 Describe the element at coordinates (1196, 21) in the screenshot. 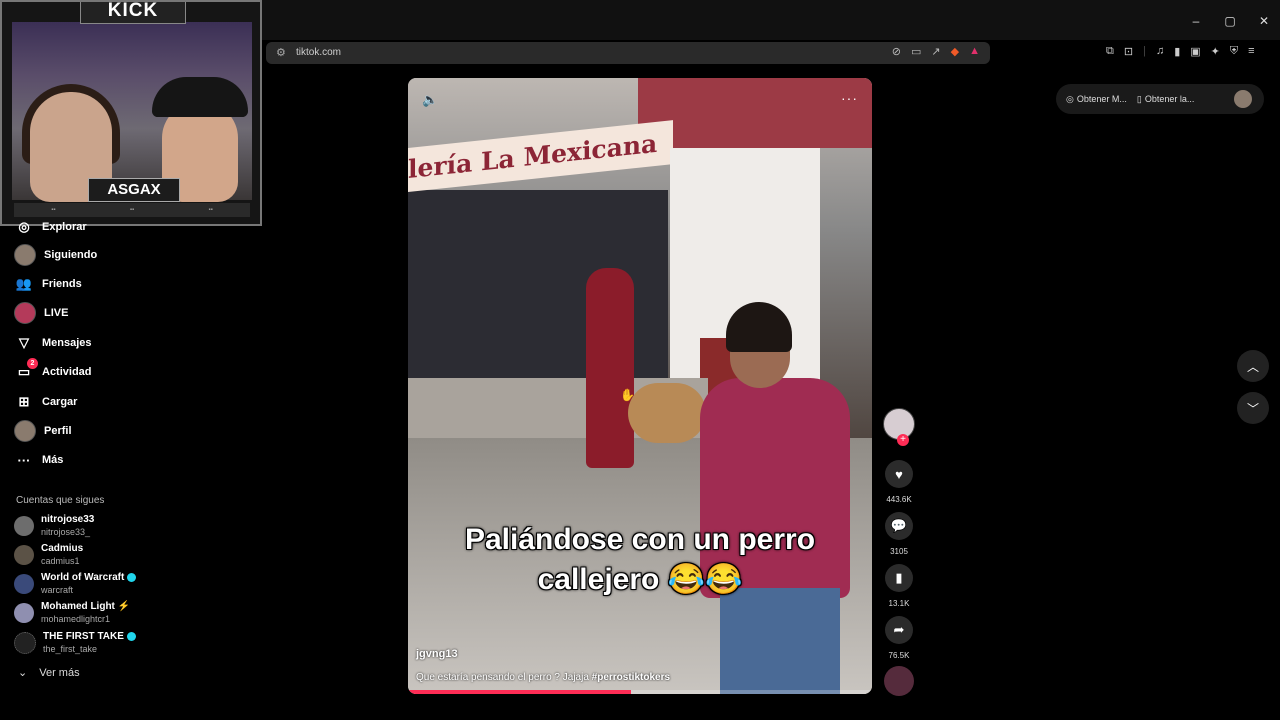

I see `minimize-button: –` at that location.